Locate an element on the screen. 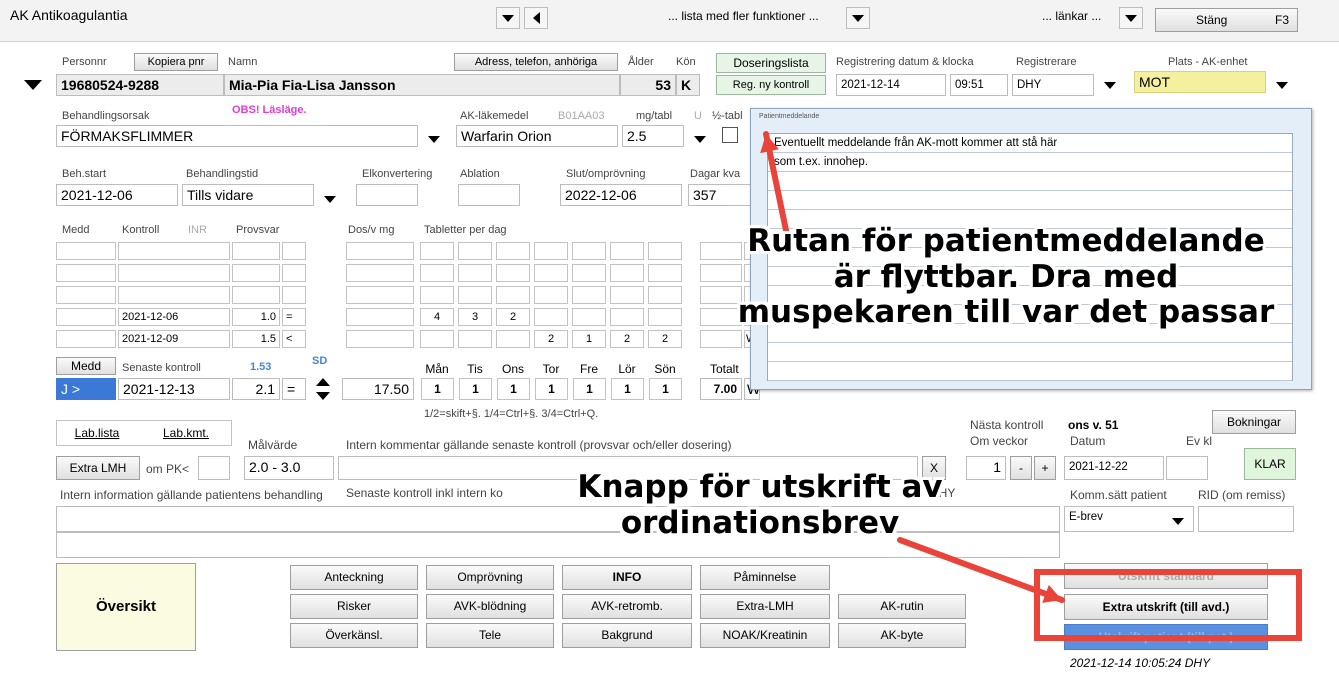  print-highlight-box is located at coordinates (1168, 605).